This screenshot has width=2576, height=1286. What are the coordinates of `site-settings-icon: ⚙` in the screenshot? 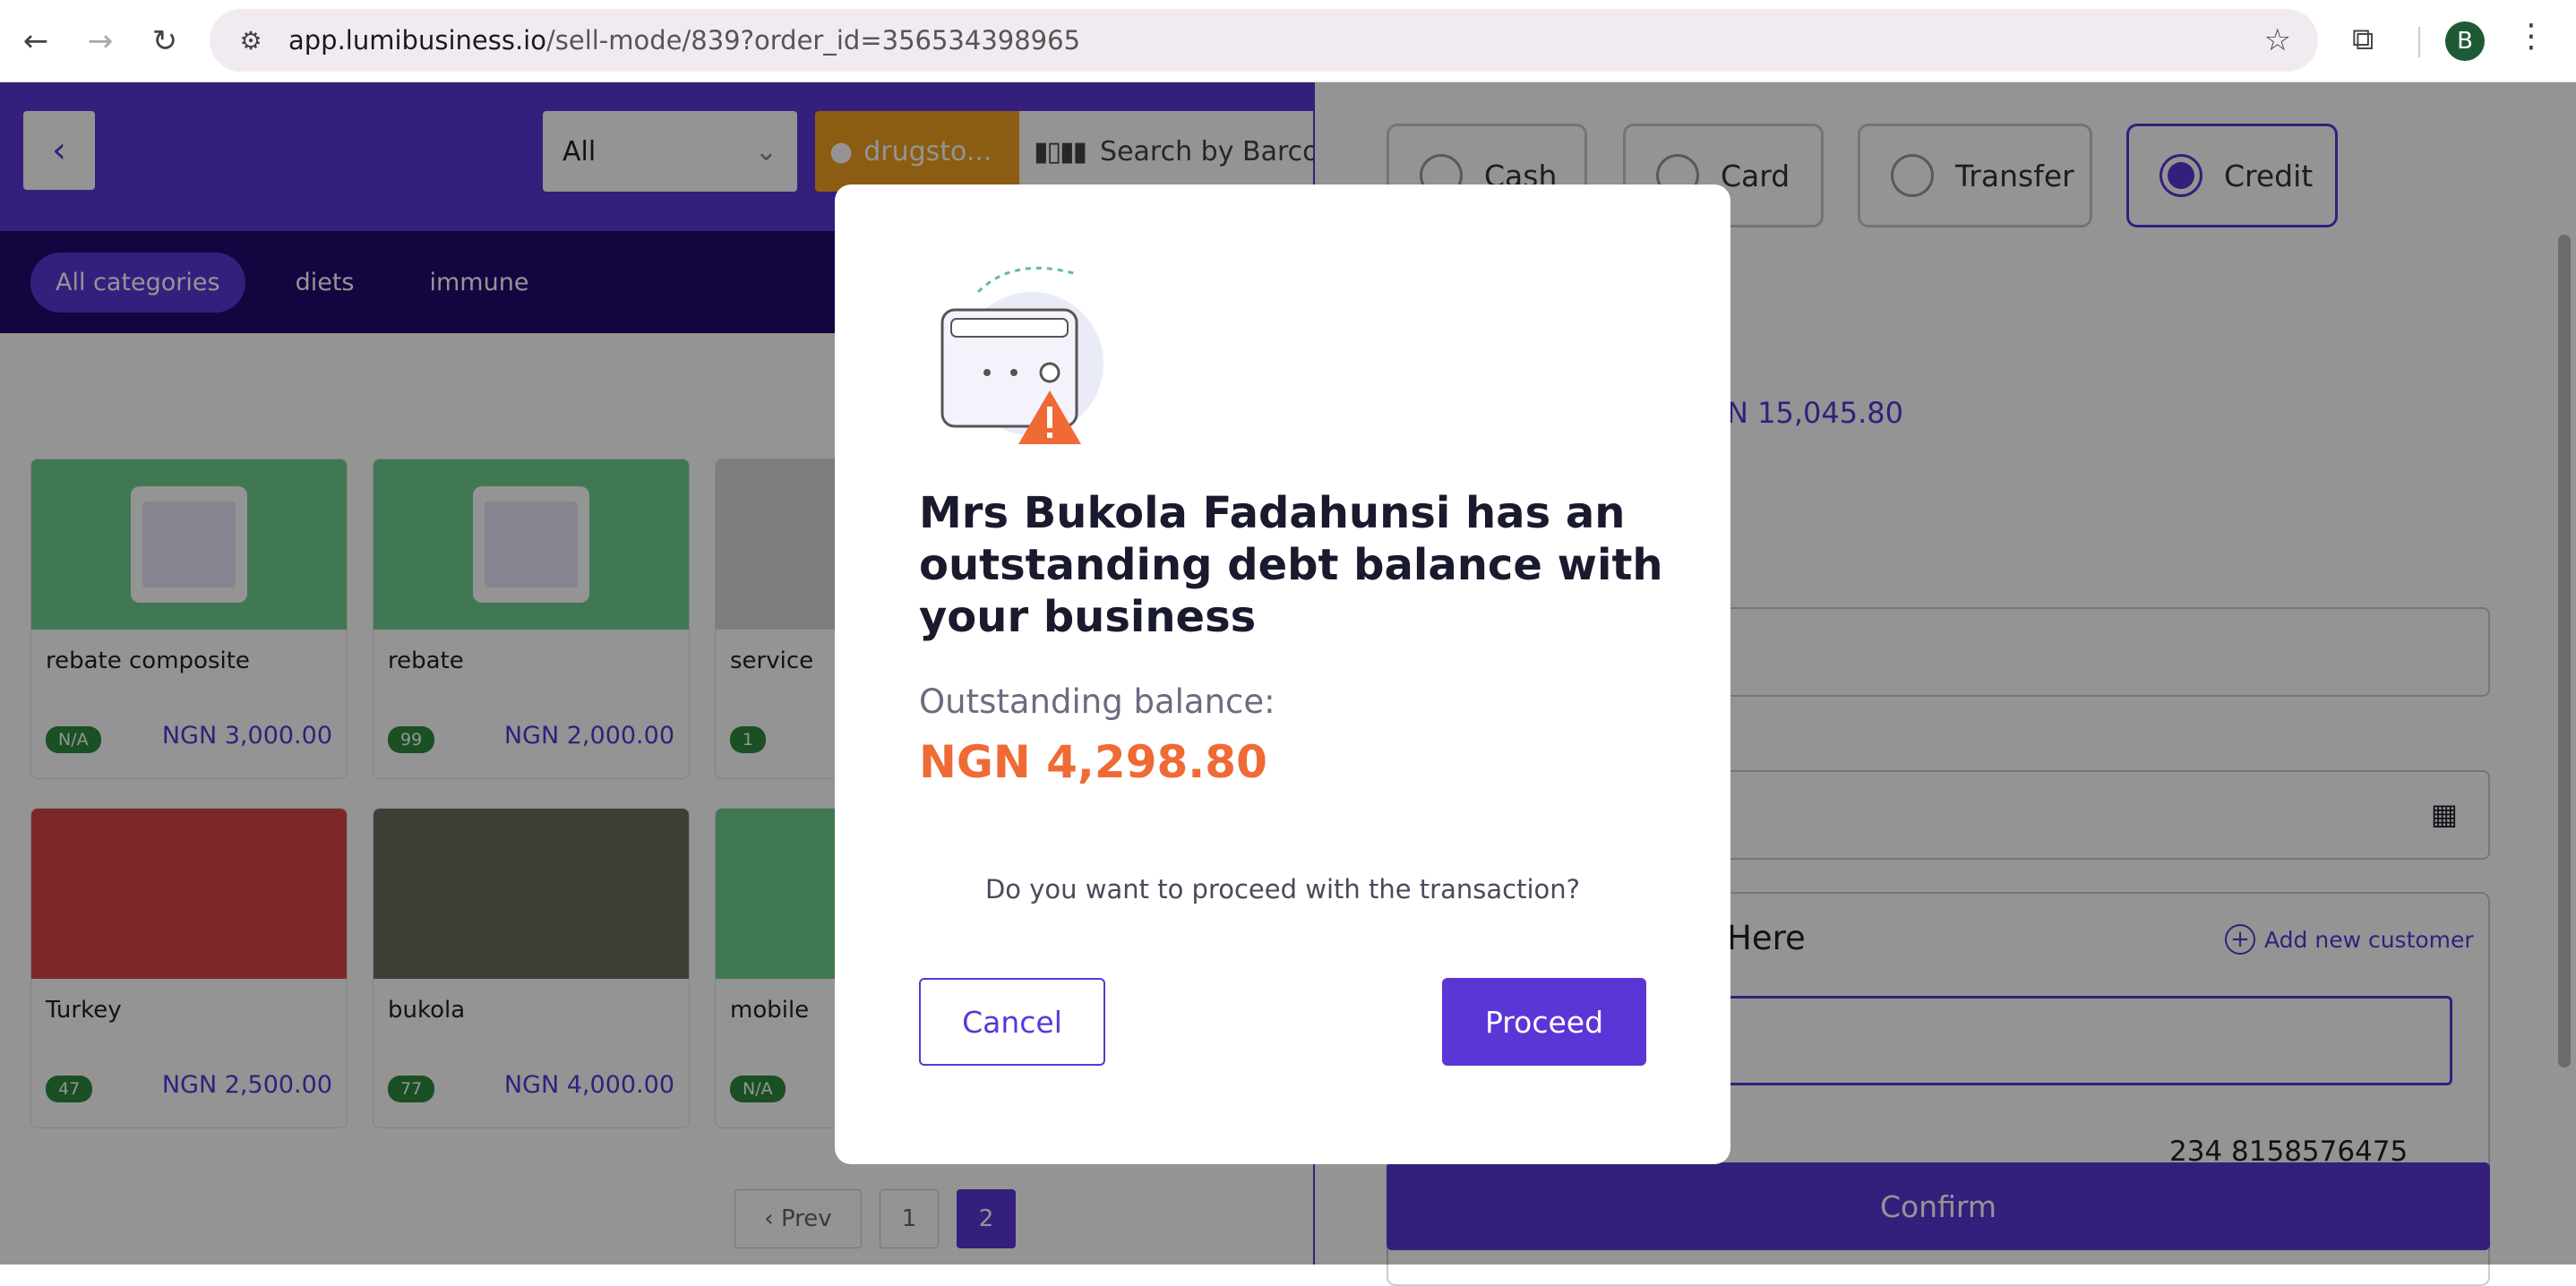 It's located at (251, 41).